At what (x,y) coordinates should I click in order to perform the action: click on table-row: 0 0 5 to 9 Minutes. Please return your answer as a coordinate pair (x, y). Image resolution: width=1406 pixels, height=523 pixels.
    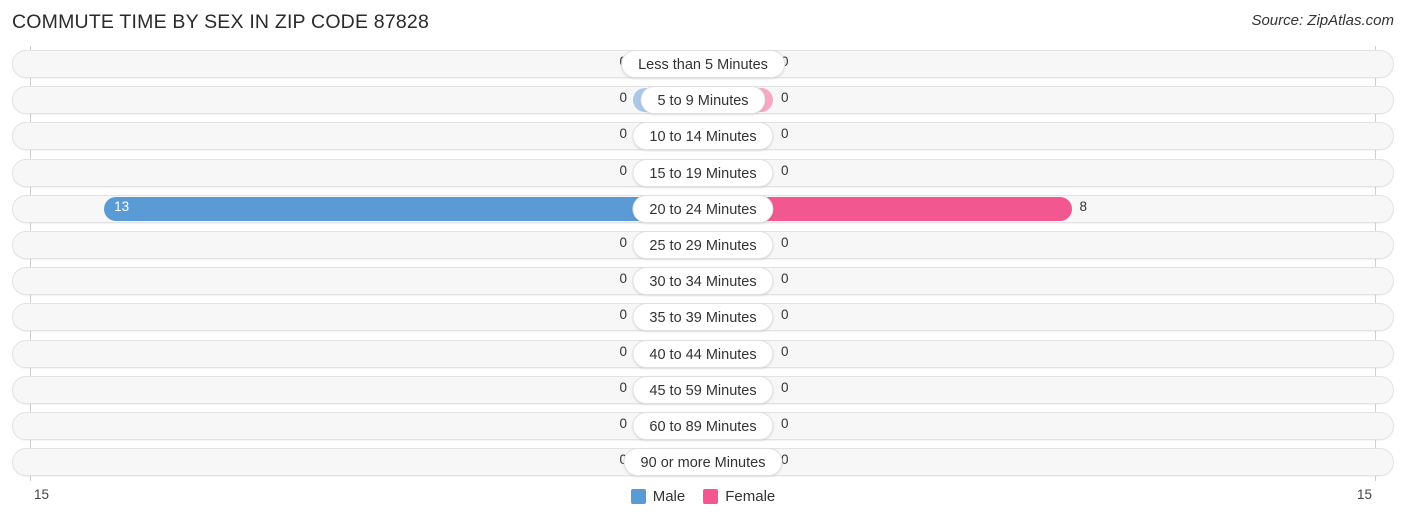
    Looking at the image, I should click on (703, 100).